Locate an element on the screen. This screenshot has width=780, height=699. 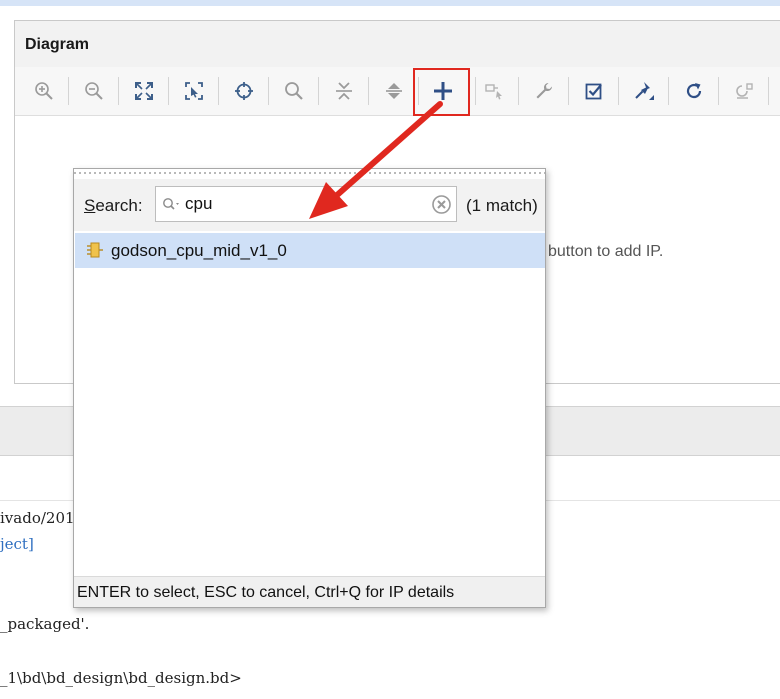
properties-button is located at coordinates (544, 91).